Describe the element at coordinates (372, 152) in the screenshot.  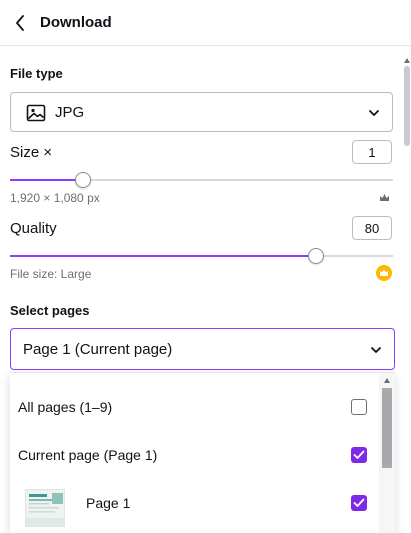
I see `size-input: 1` at that location.